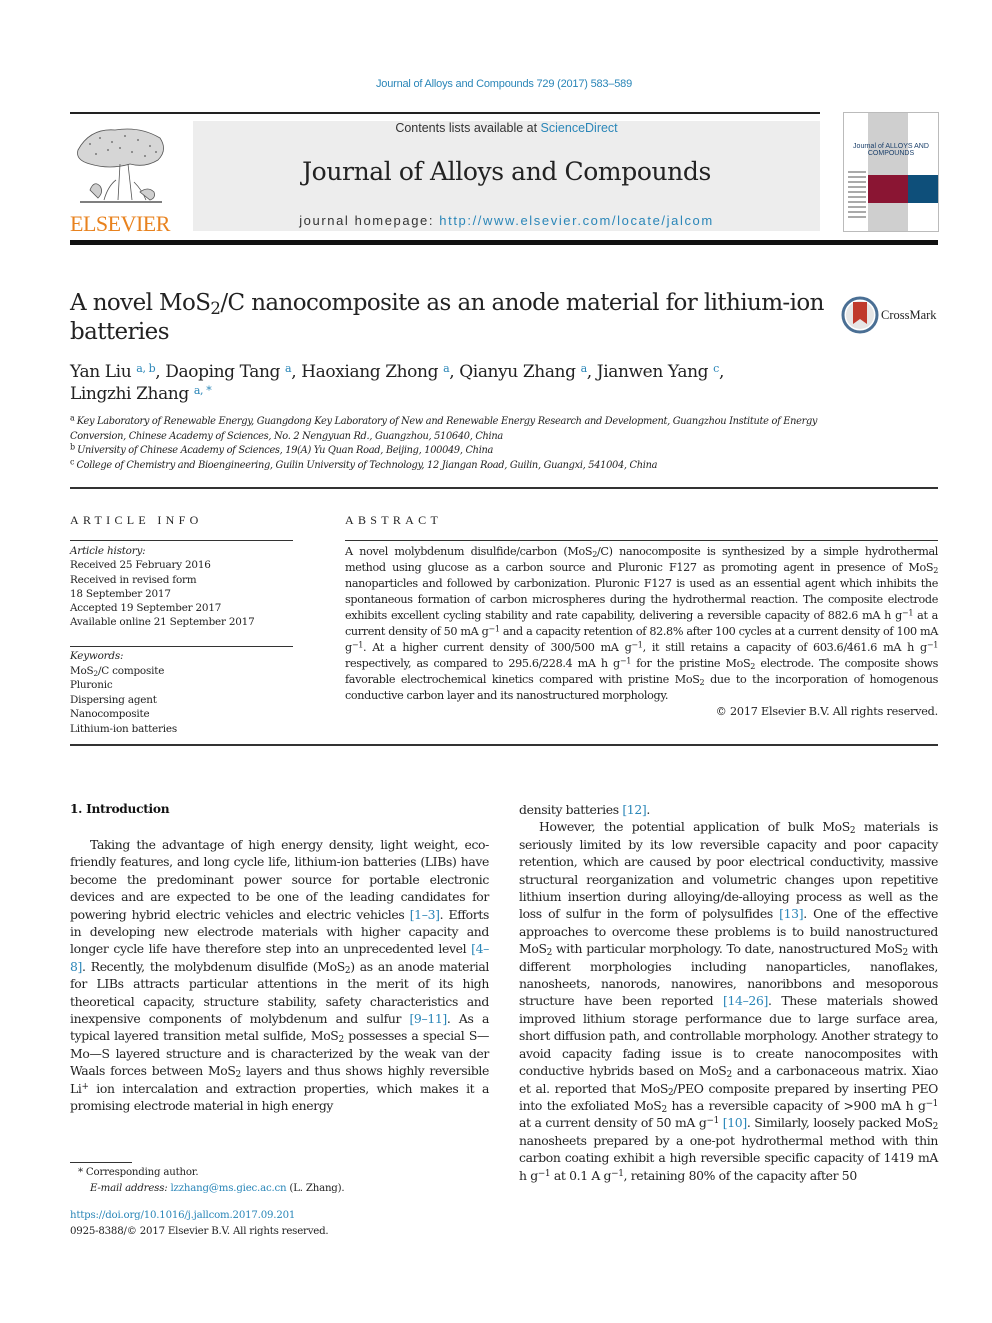 This screenshot has width=992, height=1323. I want to click on crossmark-button: CrossMark, so click(891, 316).